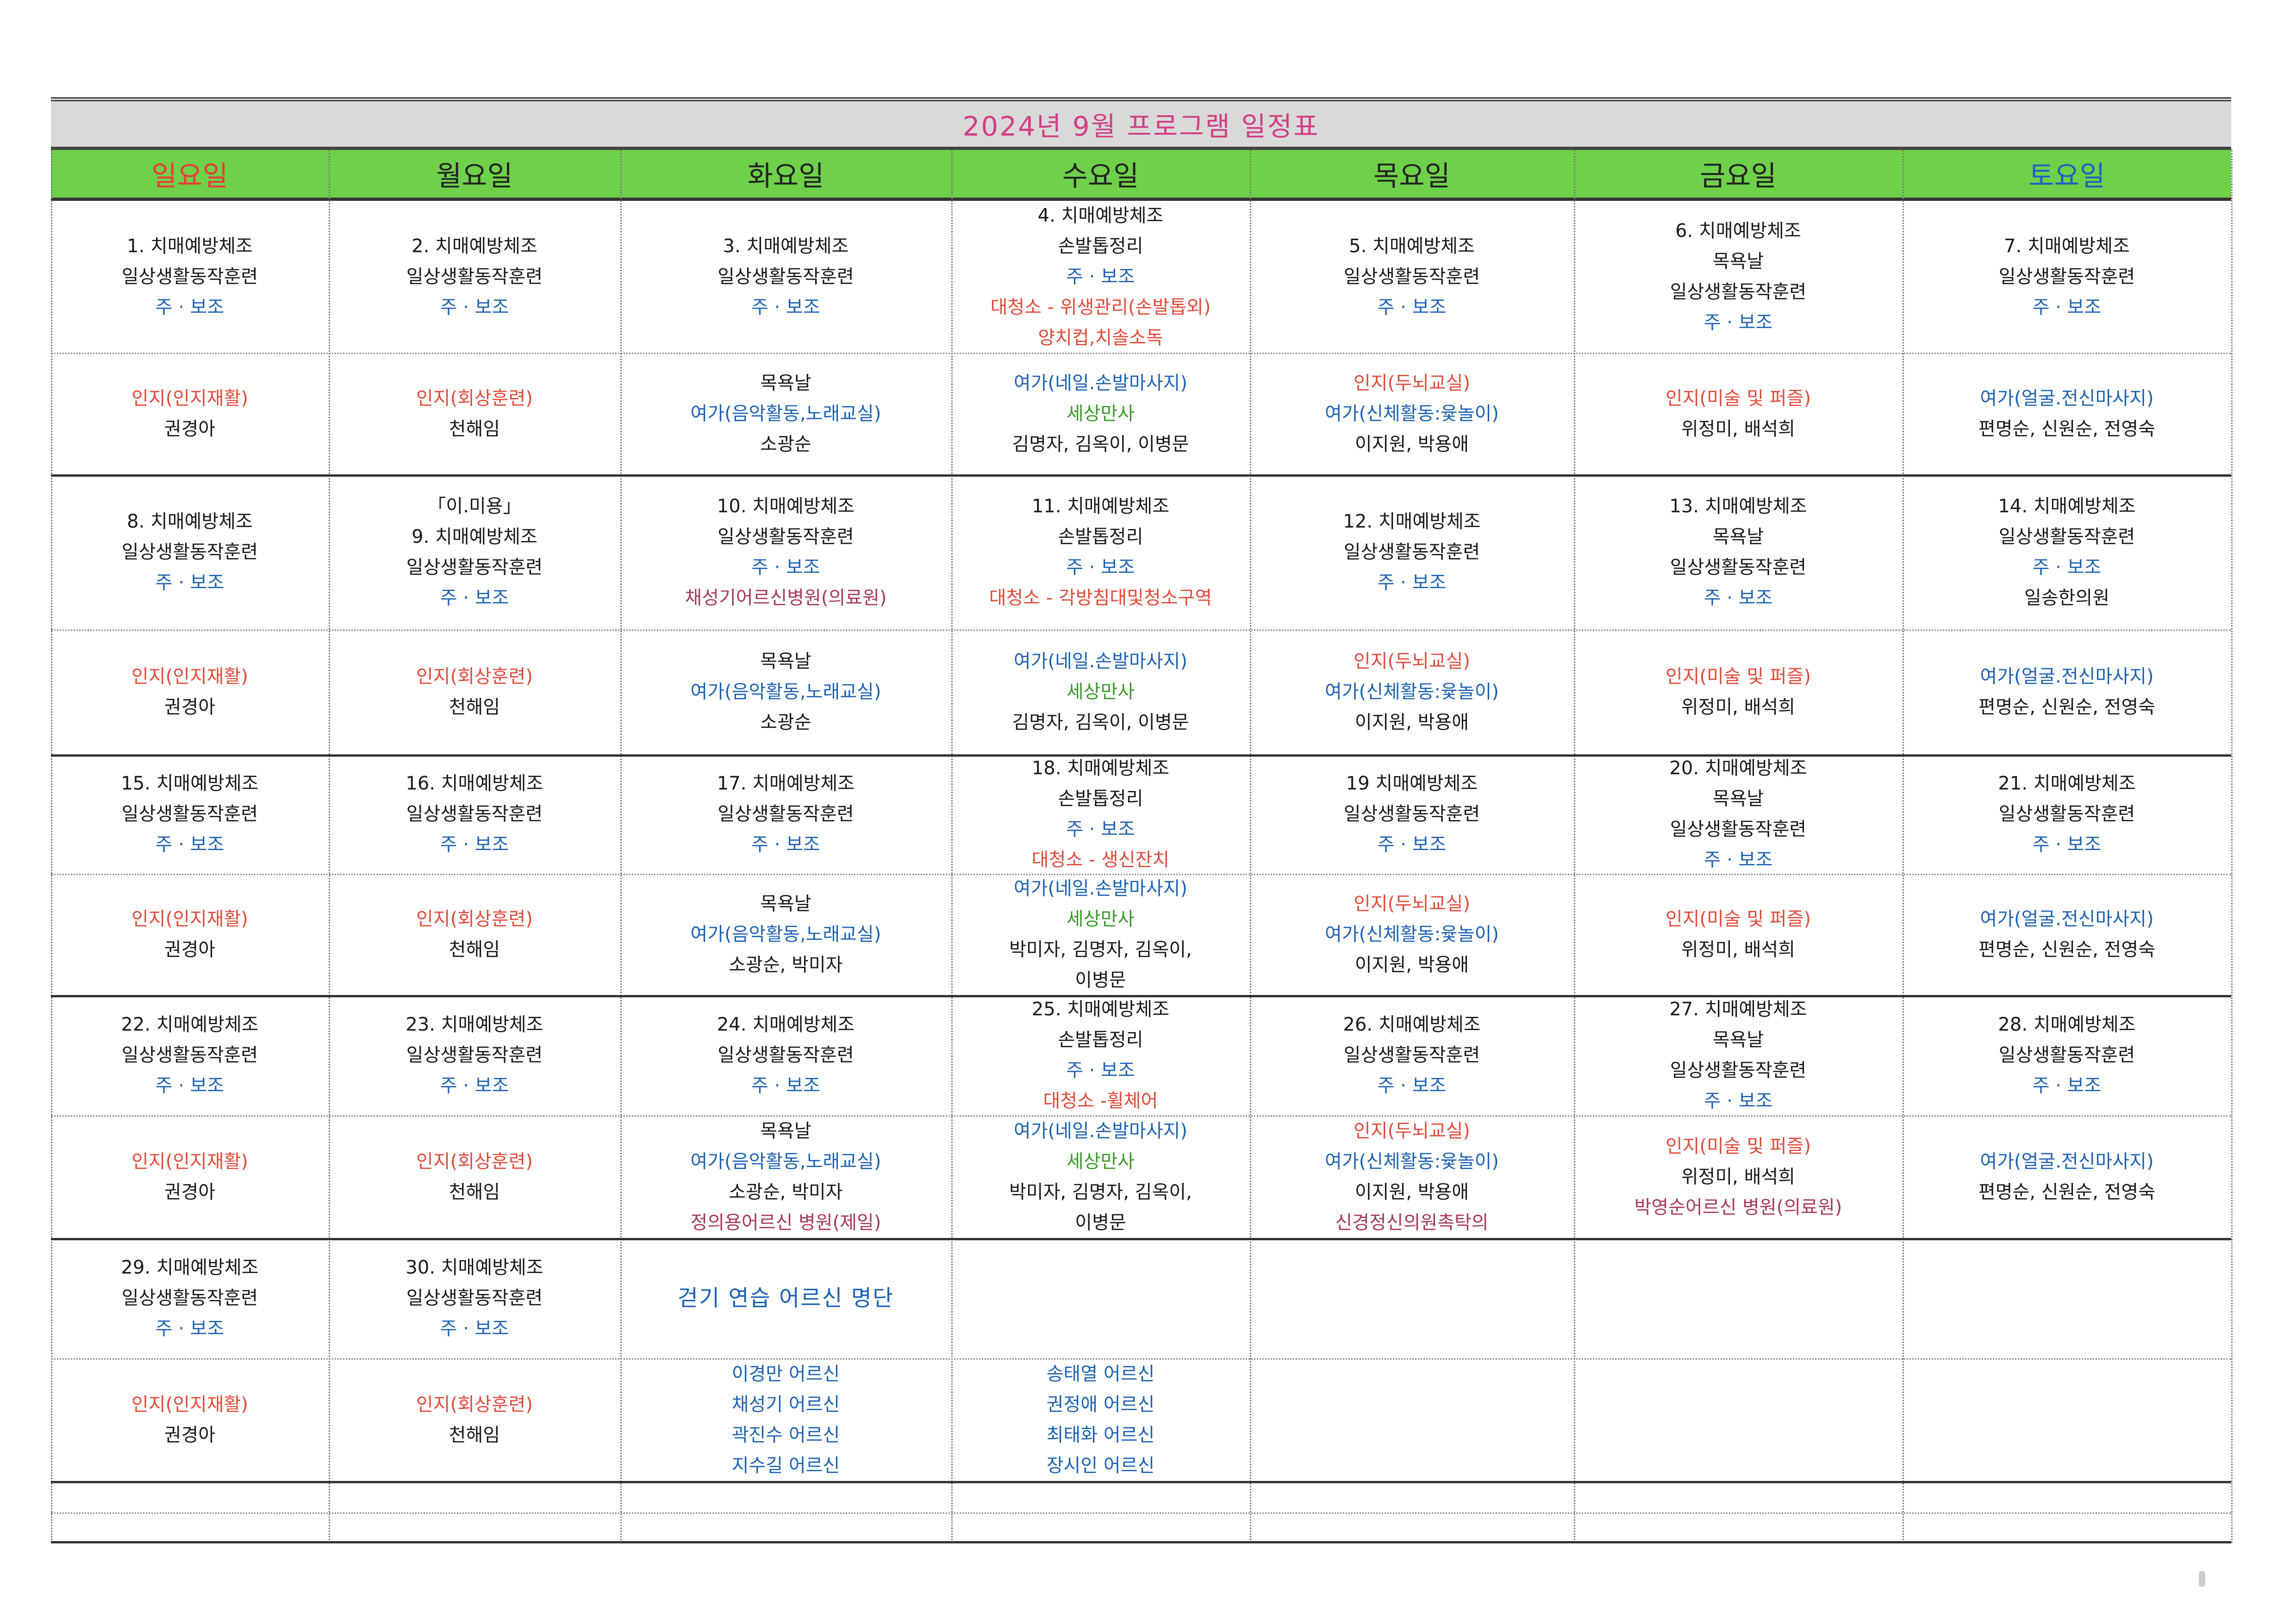 The height and width of the screenshot is (1623, 2296). Describe the element at coordinates (1412, 1222) in the screenshot. I see `schedule-line: 신경정신의원촉탁의` at that location.